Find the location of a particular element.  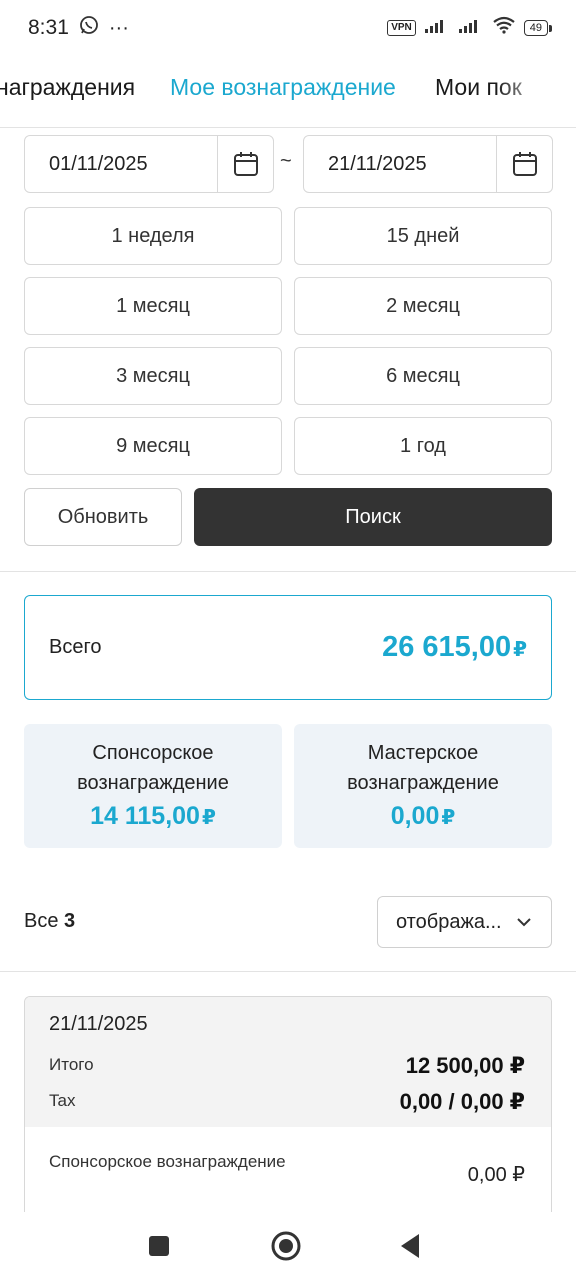

currency-symbol: ₽ is located at coordinates (520, 650).